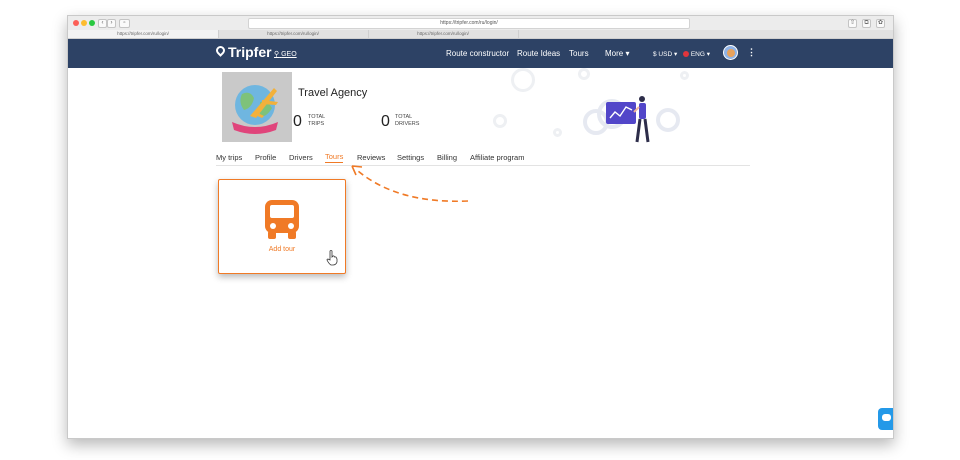 The width and height of the screenshot is (960, 460). I want to click on nav-route-constructor: Route constructor, so click(477, 53).